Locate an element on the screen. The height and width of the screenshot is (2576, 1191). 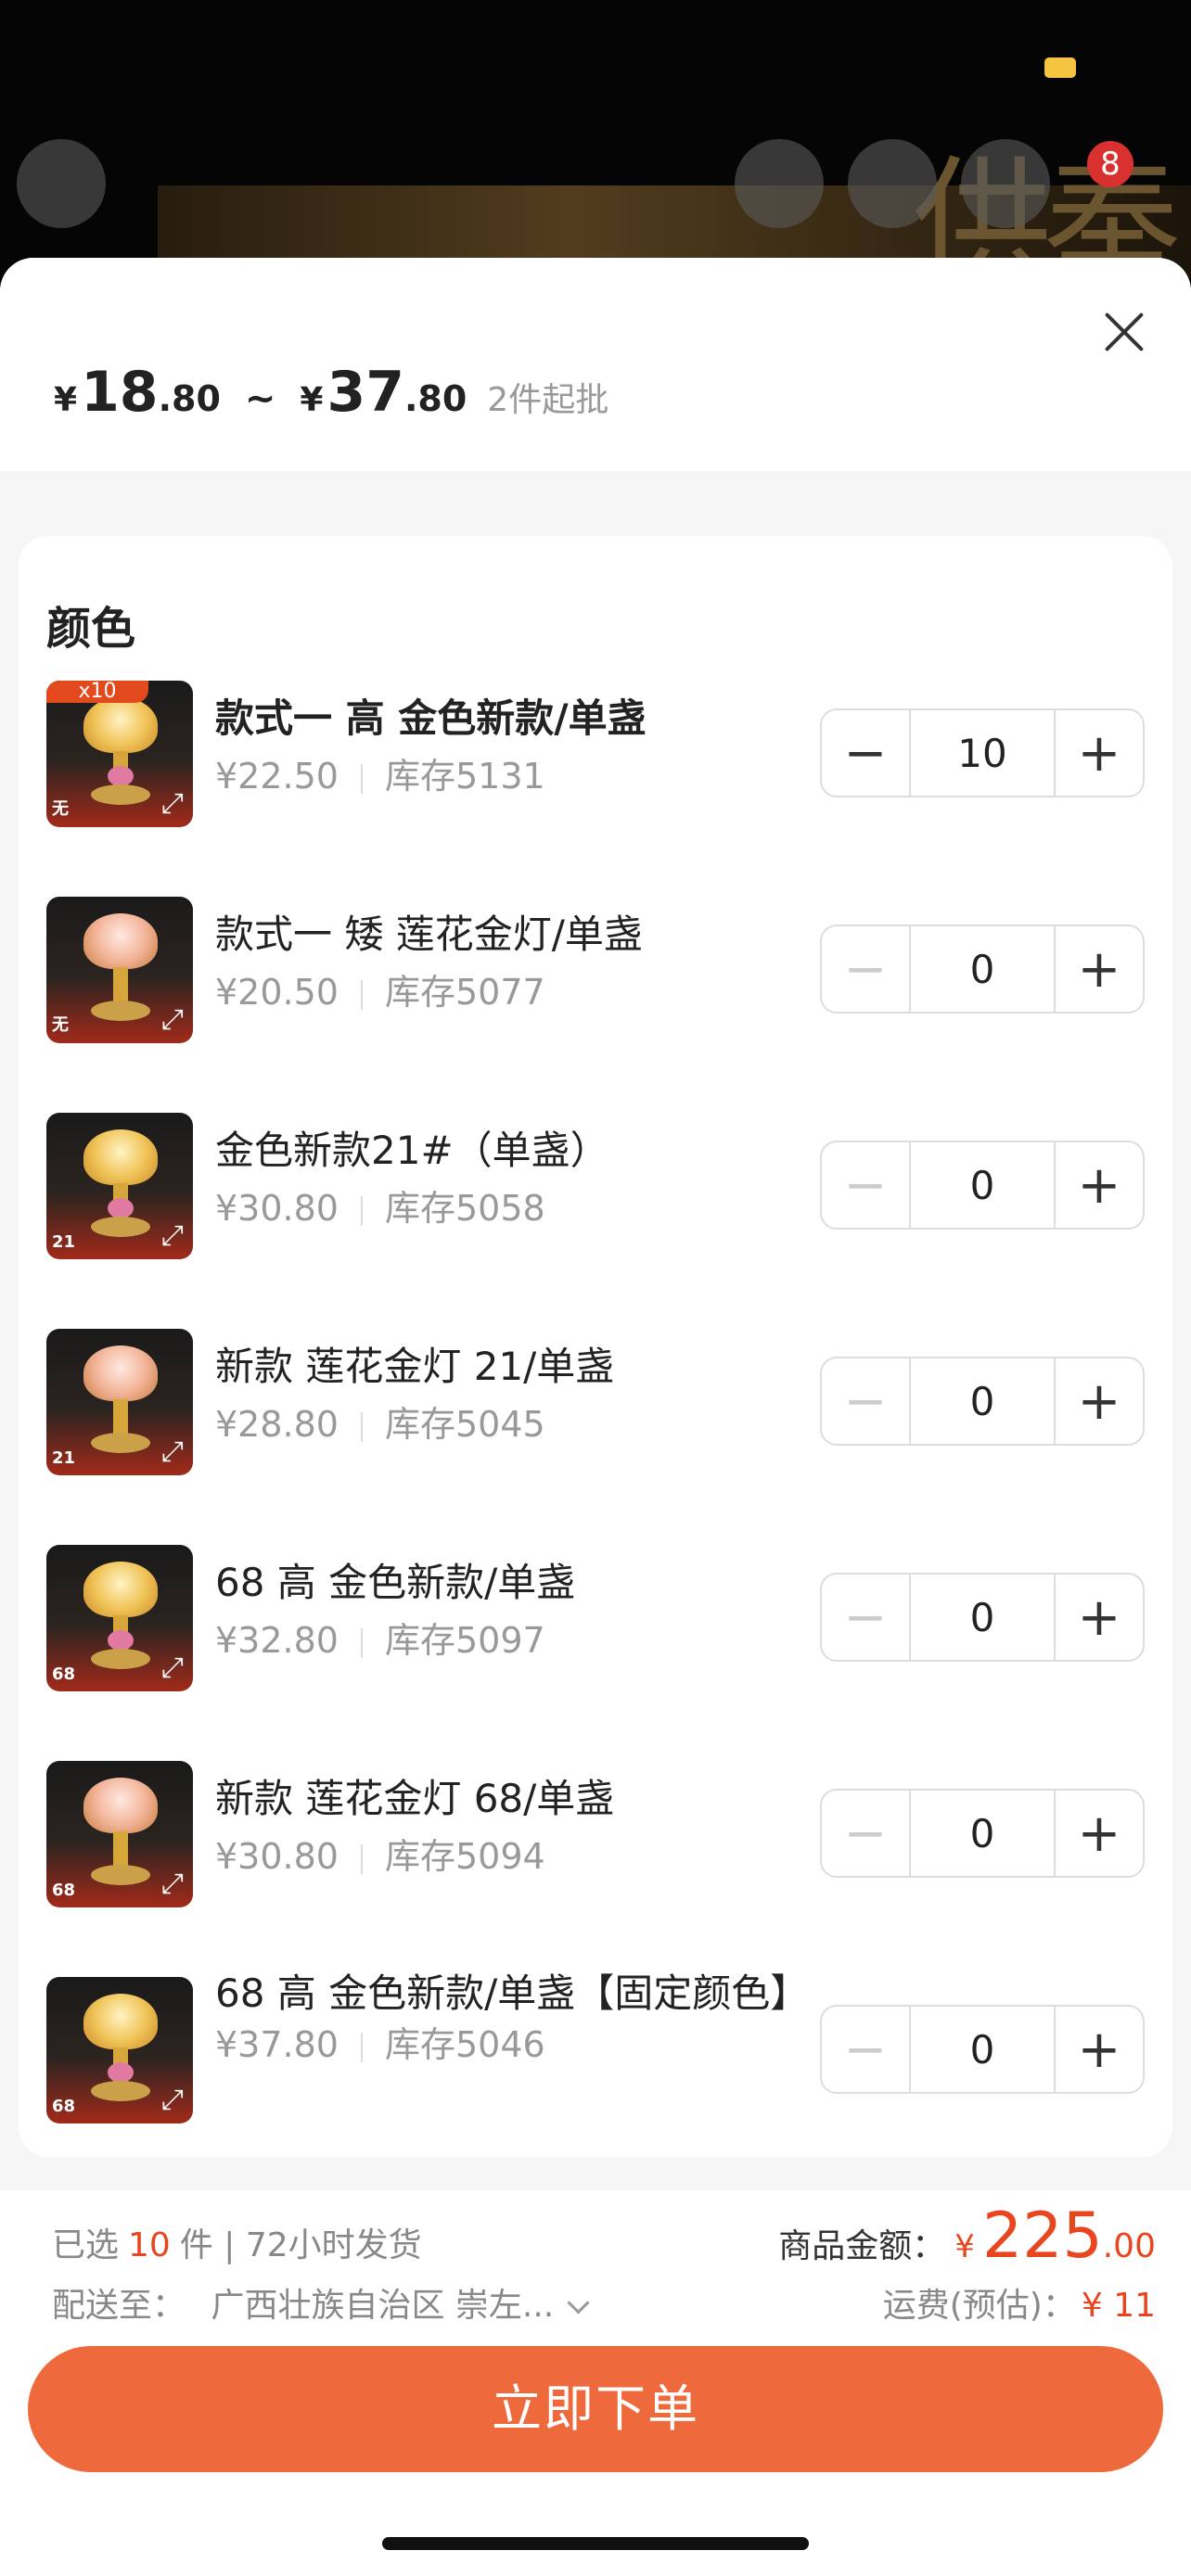
thumb-tag: 21 is located at coordinates (64, 1458).